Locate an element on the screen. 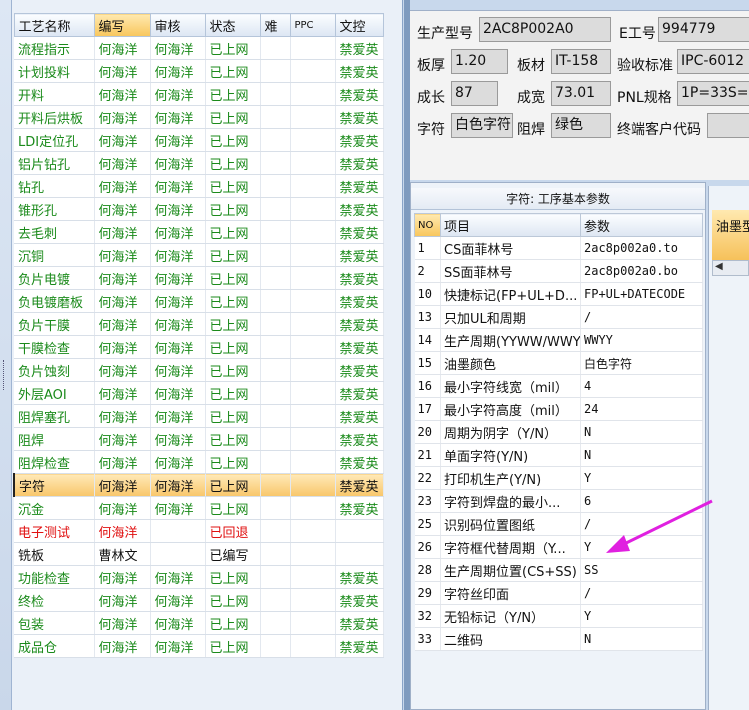  col-header-item: 项目 is located at coordinates (510, 225).